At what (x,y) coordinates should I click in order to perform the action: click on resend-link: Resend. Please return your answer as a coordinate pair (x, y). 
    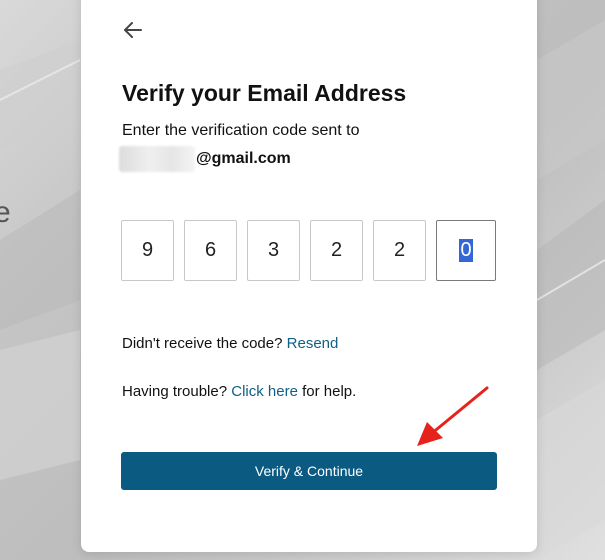
    Looking at the image, I should click on (313, 343).